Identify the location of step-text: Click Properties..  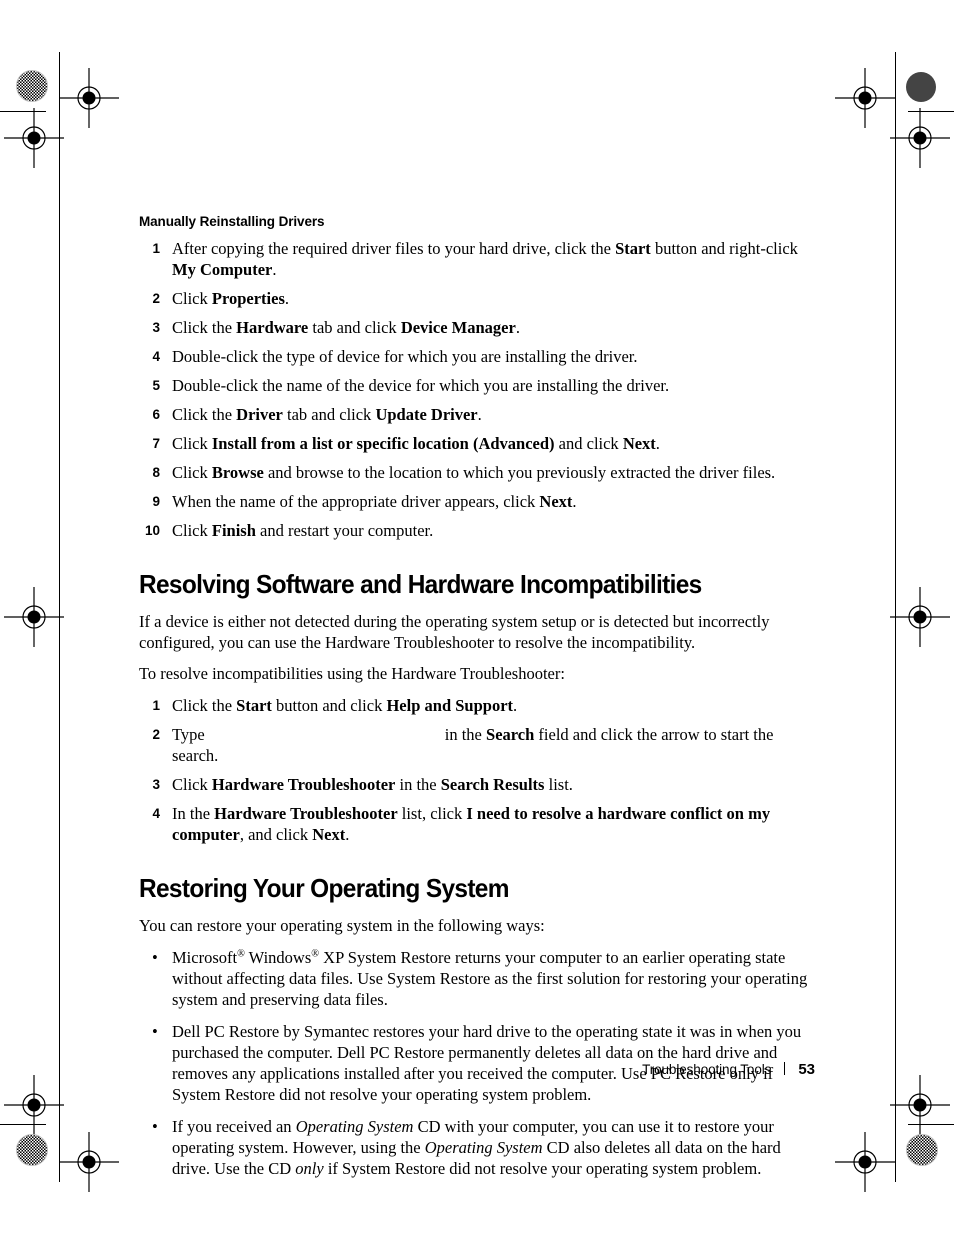
(231, 299).